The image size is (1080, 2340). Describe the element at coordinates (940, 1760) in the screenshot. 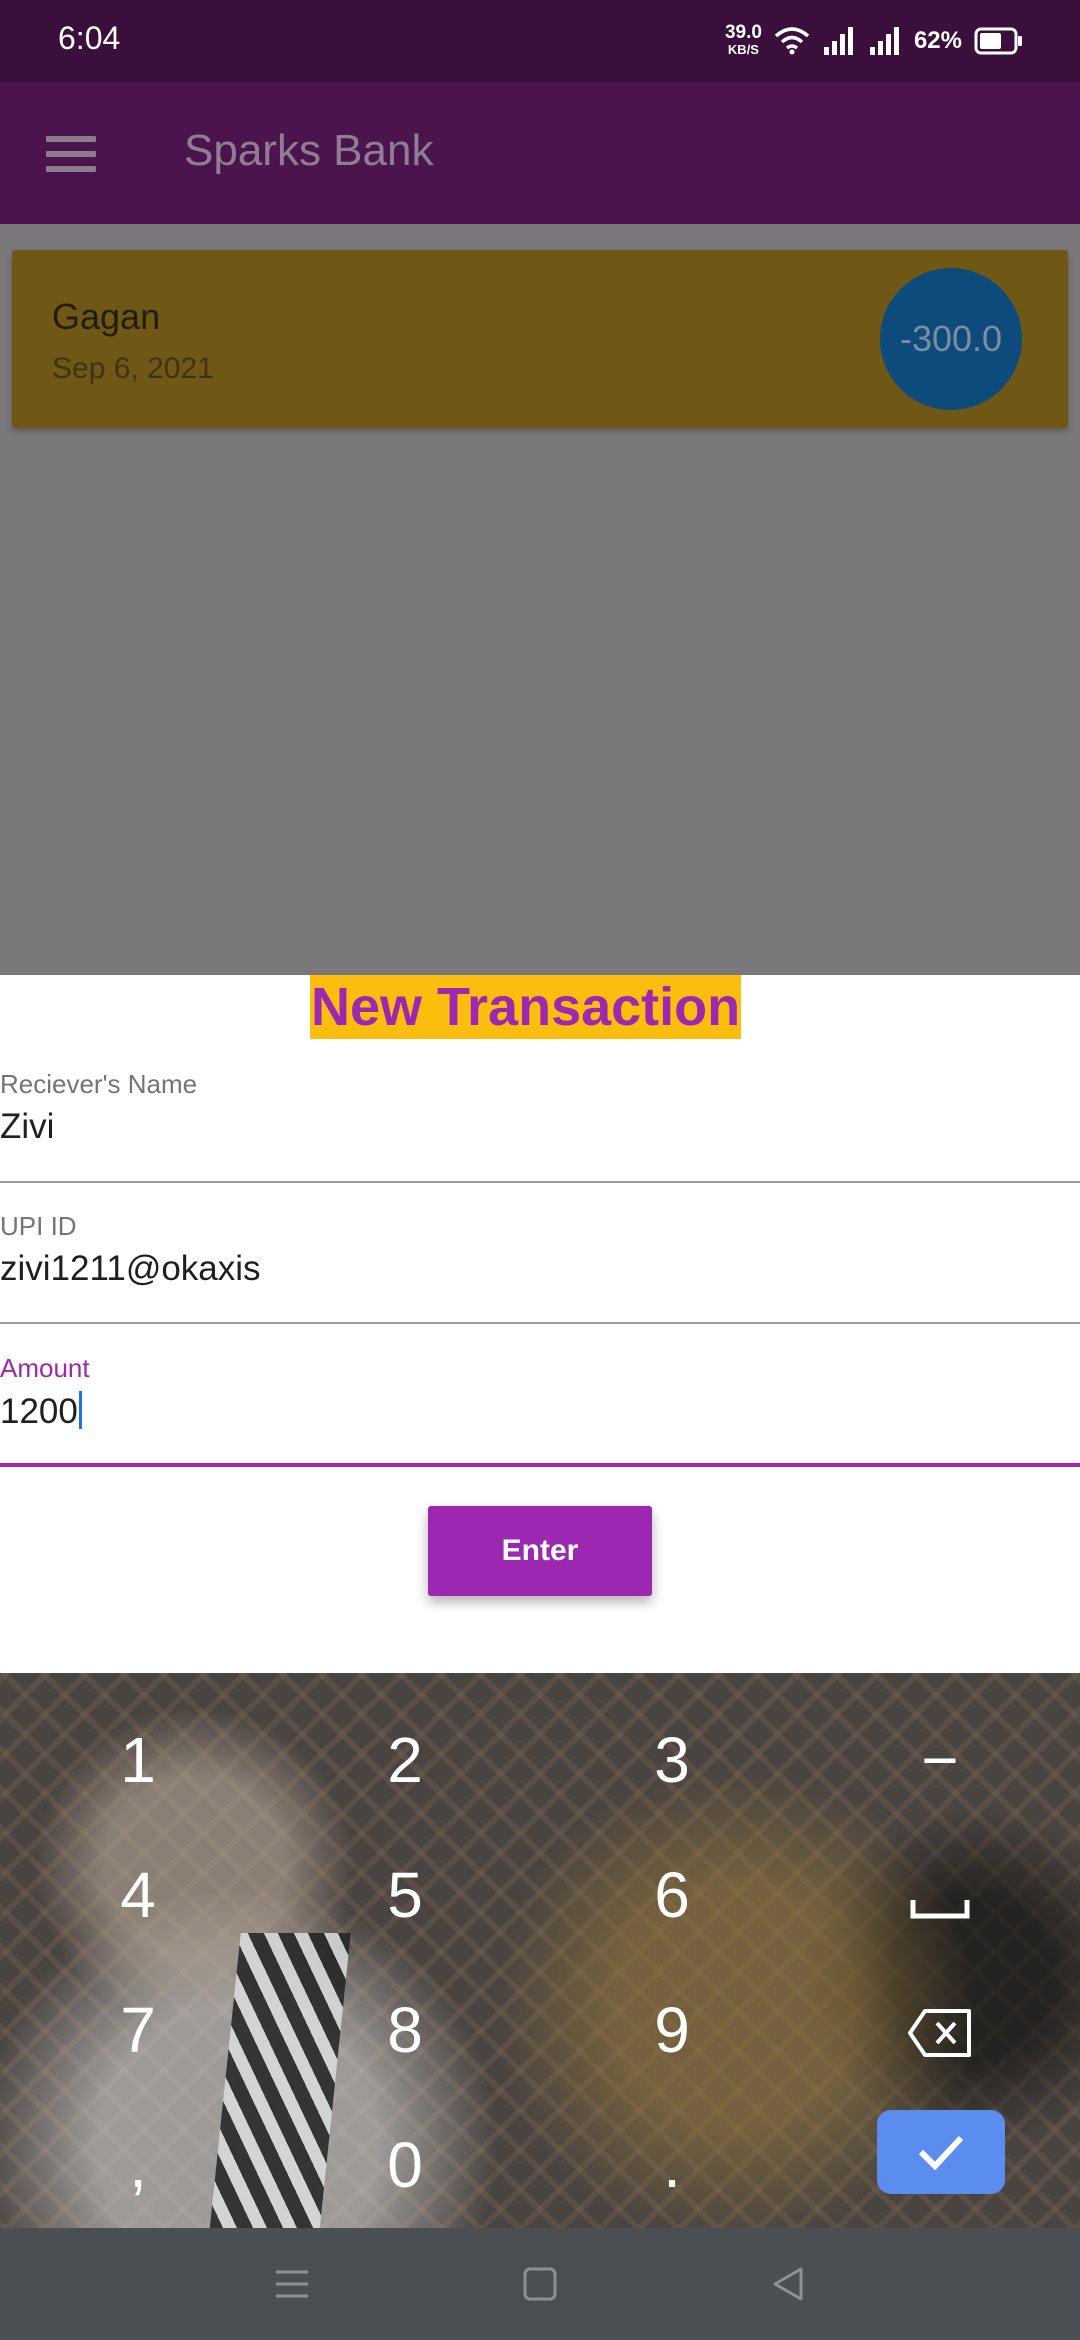

I see `key-minus: −` at that location.